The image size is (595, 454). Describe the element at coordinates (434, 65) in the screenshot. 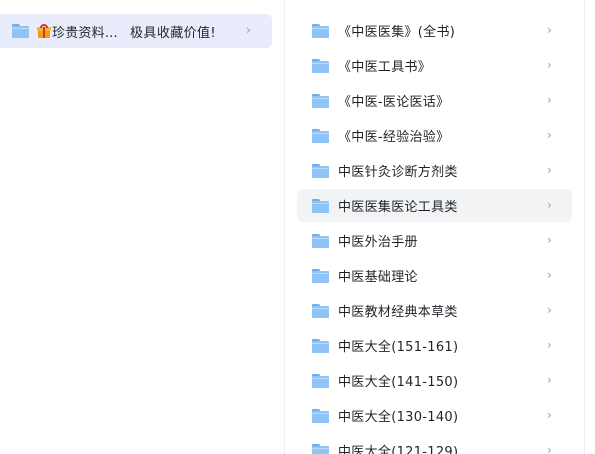

I see `folder-row: 《中医工具书》 ›` at that location.